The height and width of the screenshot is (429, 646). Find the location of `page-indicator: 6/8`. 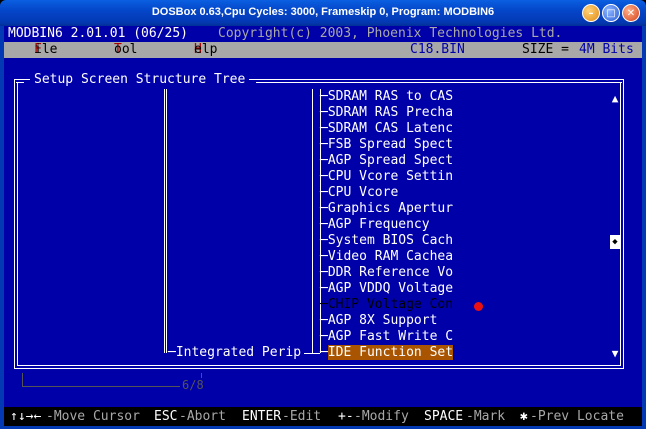

page-indicator: 6/8 is located at coordinates (193, 385).